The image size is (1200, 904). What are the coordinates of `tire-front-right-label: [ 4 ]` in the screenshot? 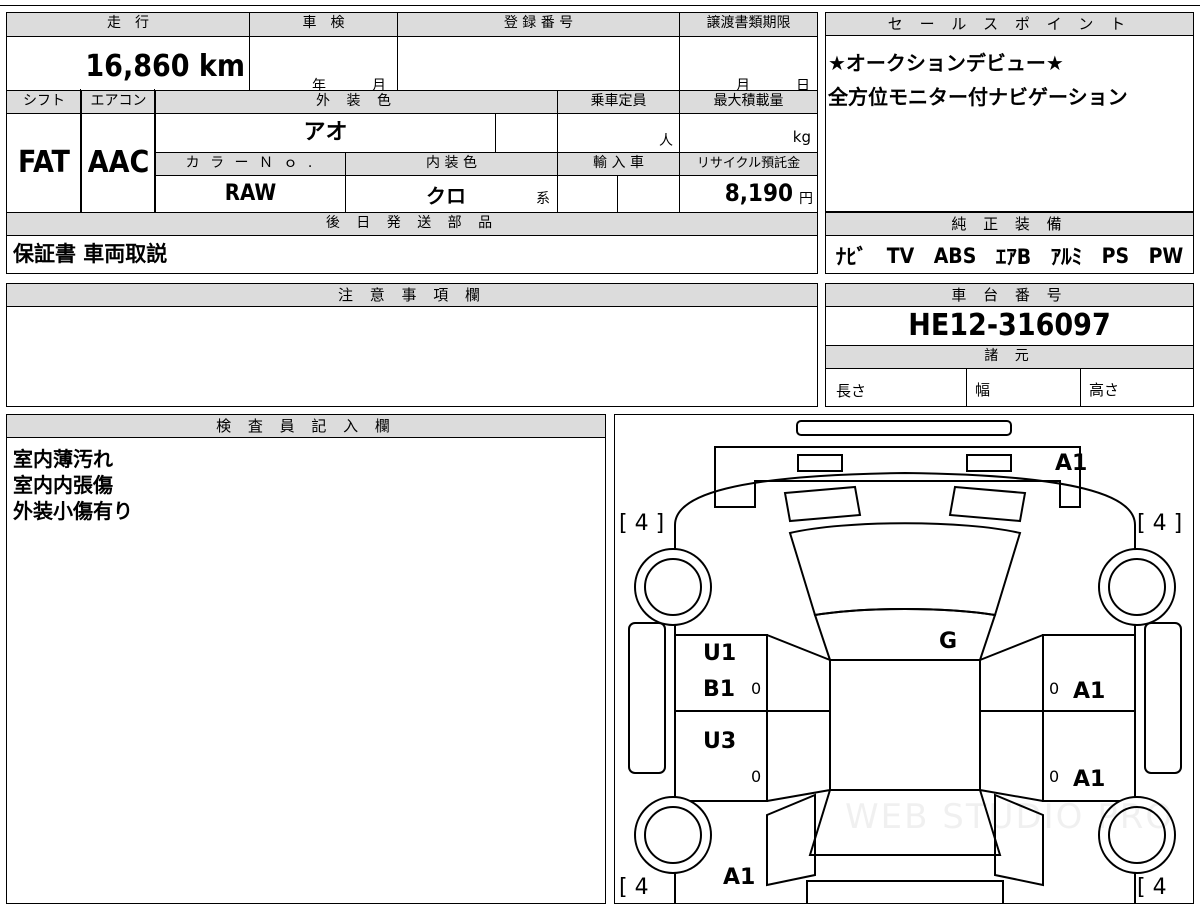 It's located at (1160, 523).